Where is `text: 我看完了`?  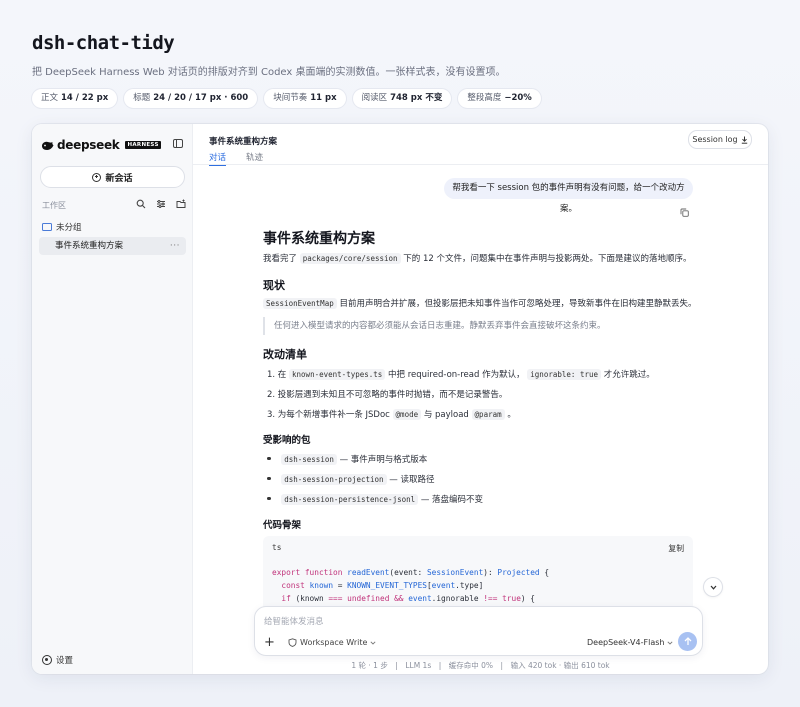
text: 我看完了 is located at coordinates (280, 259).